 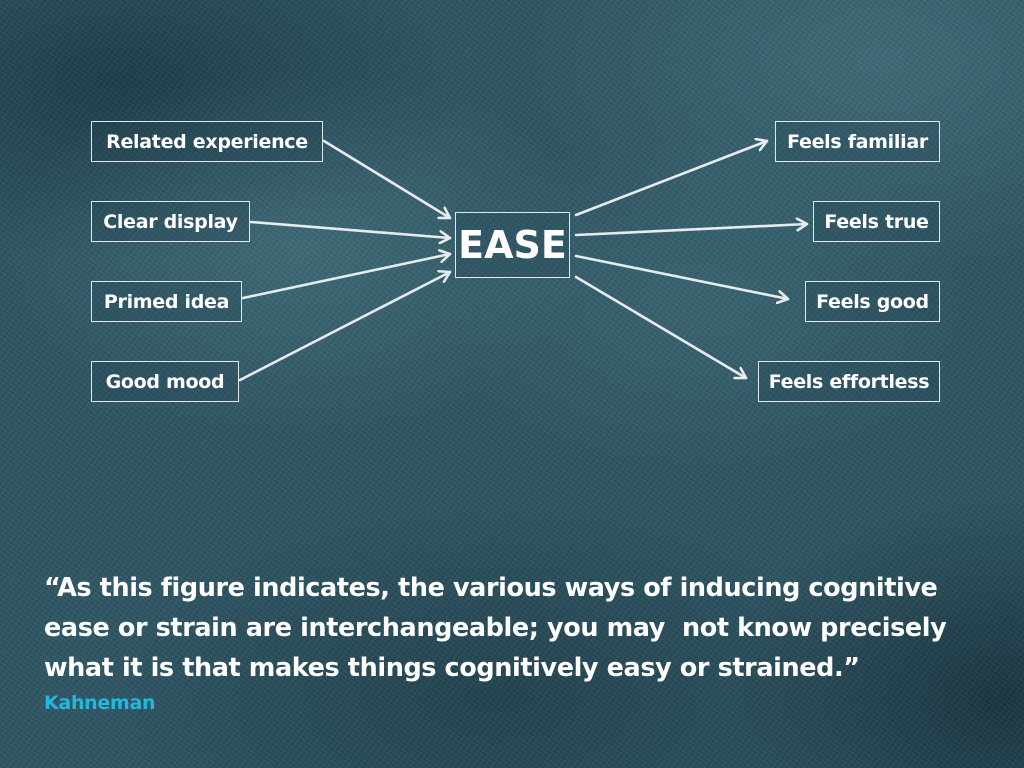 What do you see at coordinates (207, 141) in the screenshot?
I see `input-node-related-experience: Related experience` at bounding box center [207, 141].